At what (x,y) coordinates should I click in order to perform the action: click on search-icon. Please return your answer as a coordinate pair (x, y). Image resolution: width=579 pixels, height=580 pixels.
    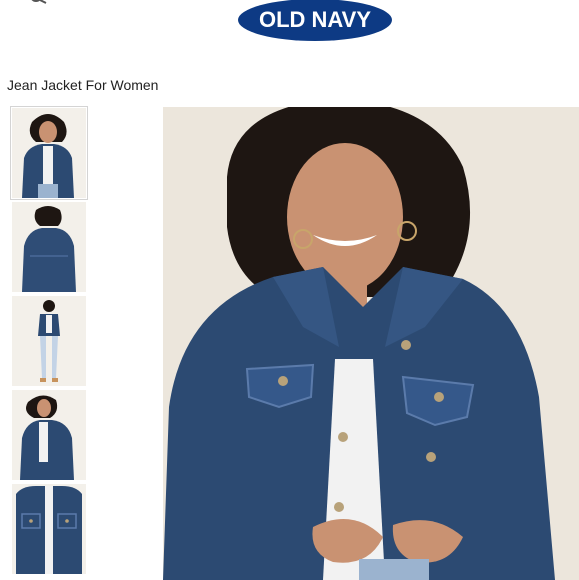
    Looking at the image, I should click on (25, 2).